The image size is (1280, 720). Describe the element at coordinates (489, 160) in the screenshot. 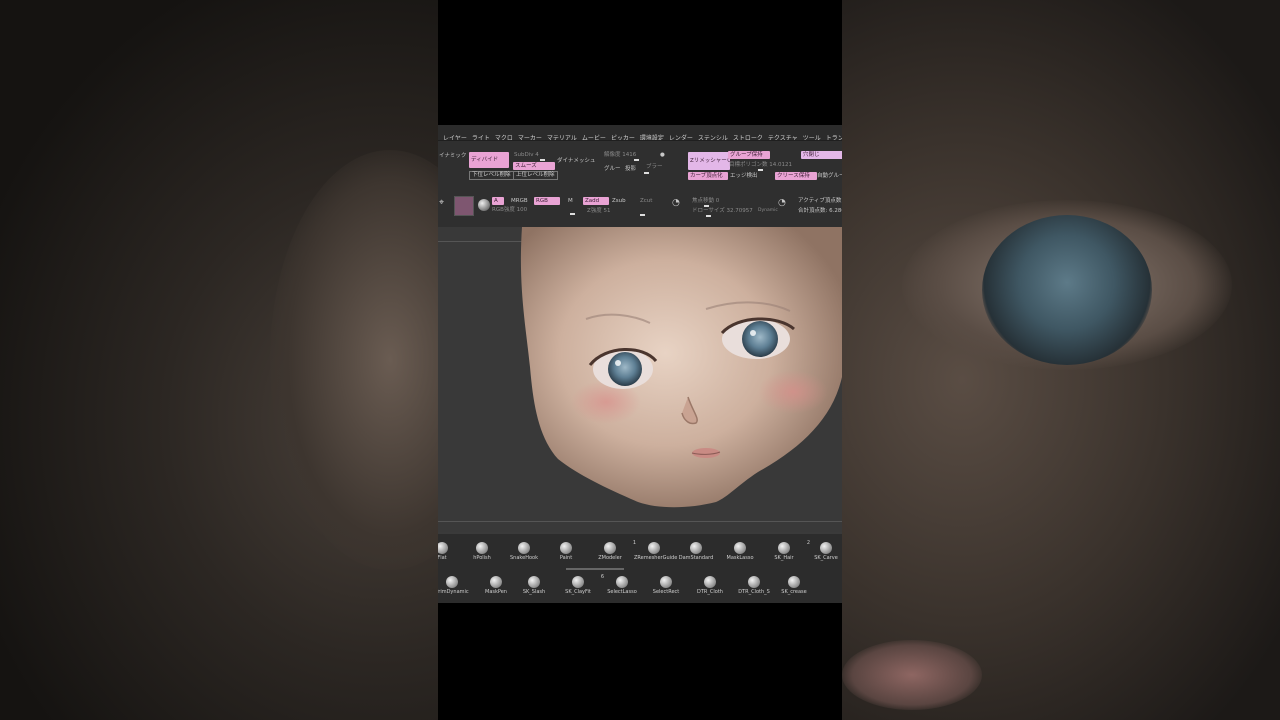

I see `divide-button: ディバイド` at that location.